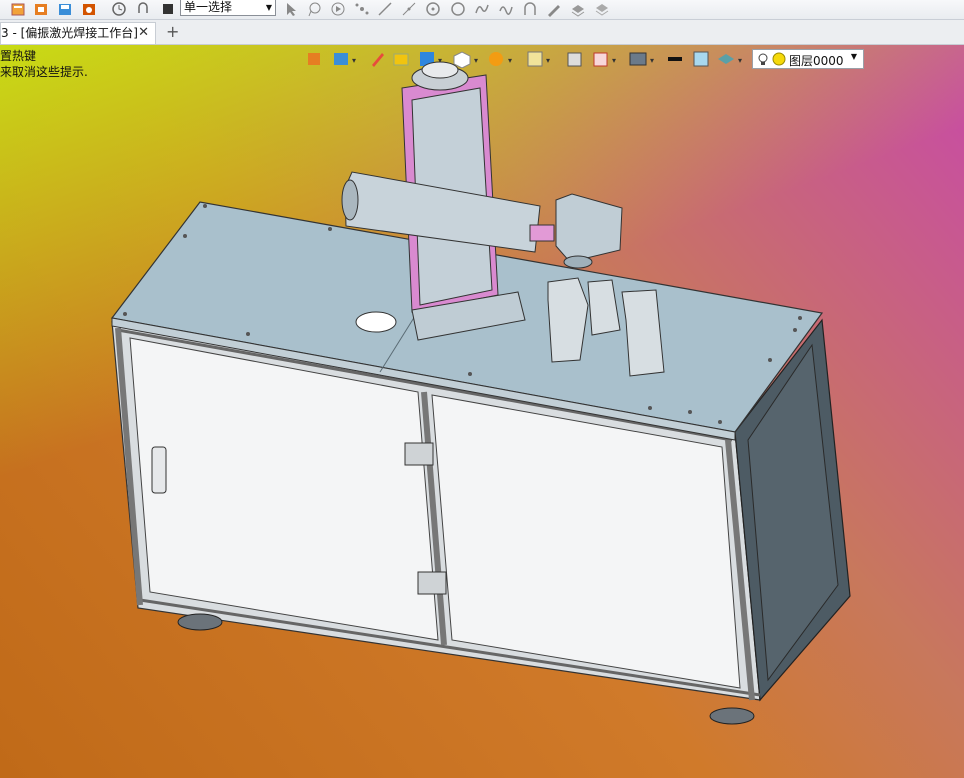 The image size is (964, 778). What do you see at coordinates (168, 9) in the screenshot?
I see `stop-icon` at bounding box center [168, 9].